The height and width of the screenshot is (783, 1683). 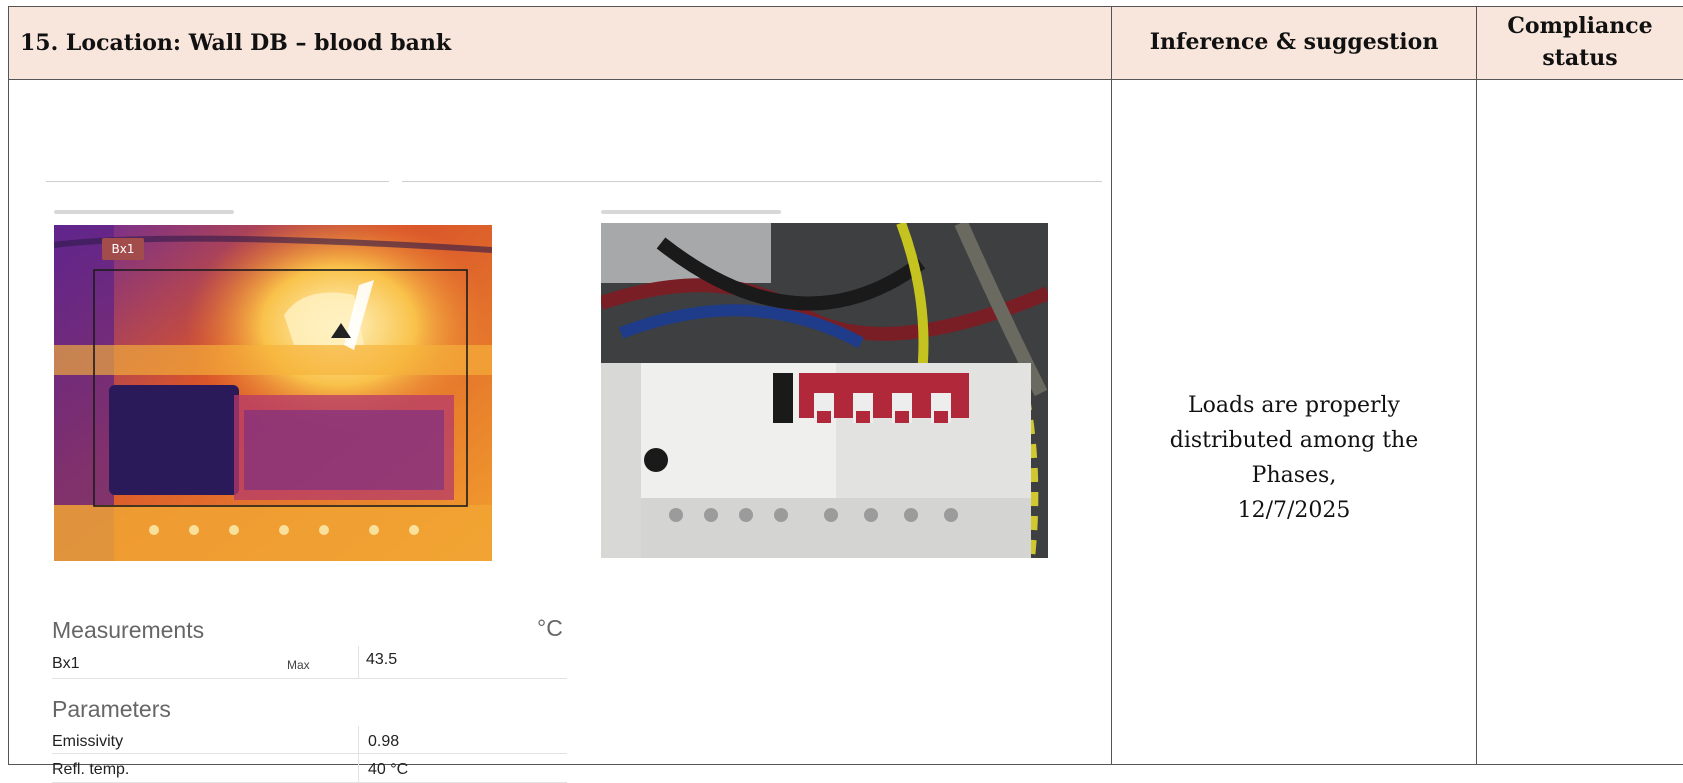 What do you see at coordinates (358, 662) in the screenshot?
I see `measurement-divider` at bounding box center [358, 662].